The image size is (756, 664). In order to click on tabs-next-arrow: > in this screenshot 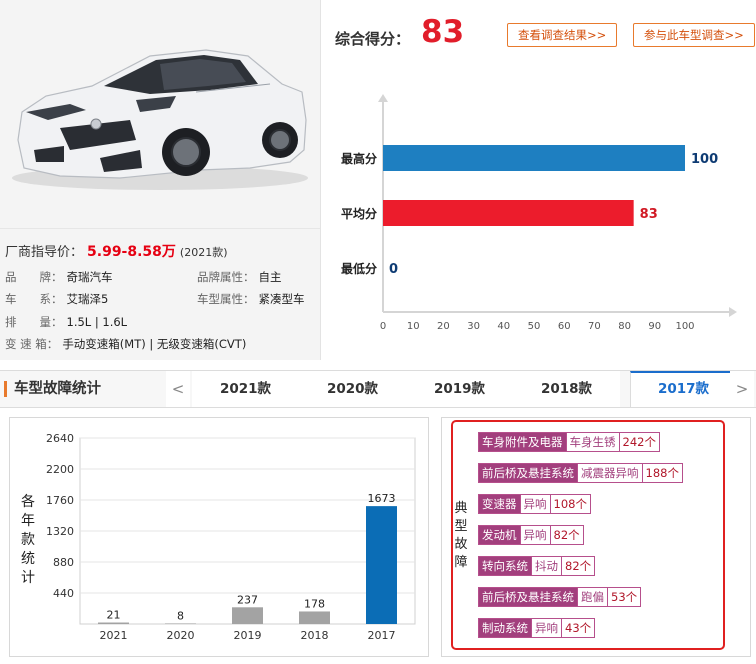, I will do `click(742, 389)`.